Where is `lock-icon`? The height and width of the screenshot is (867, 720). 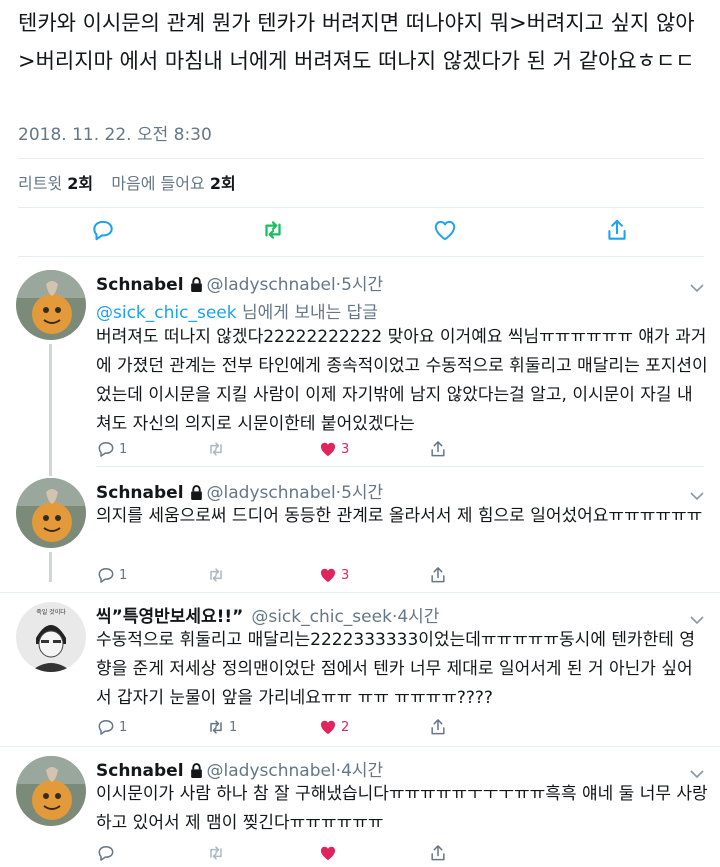 lock-icon is located at coordinates (196, 287).